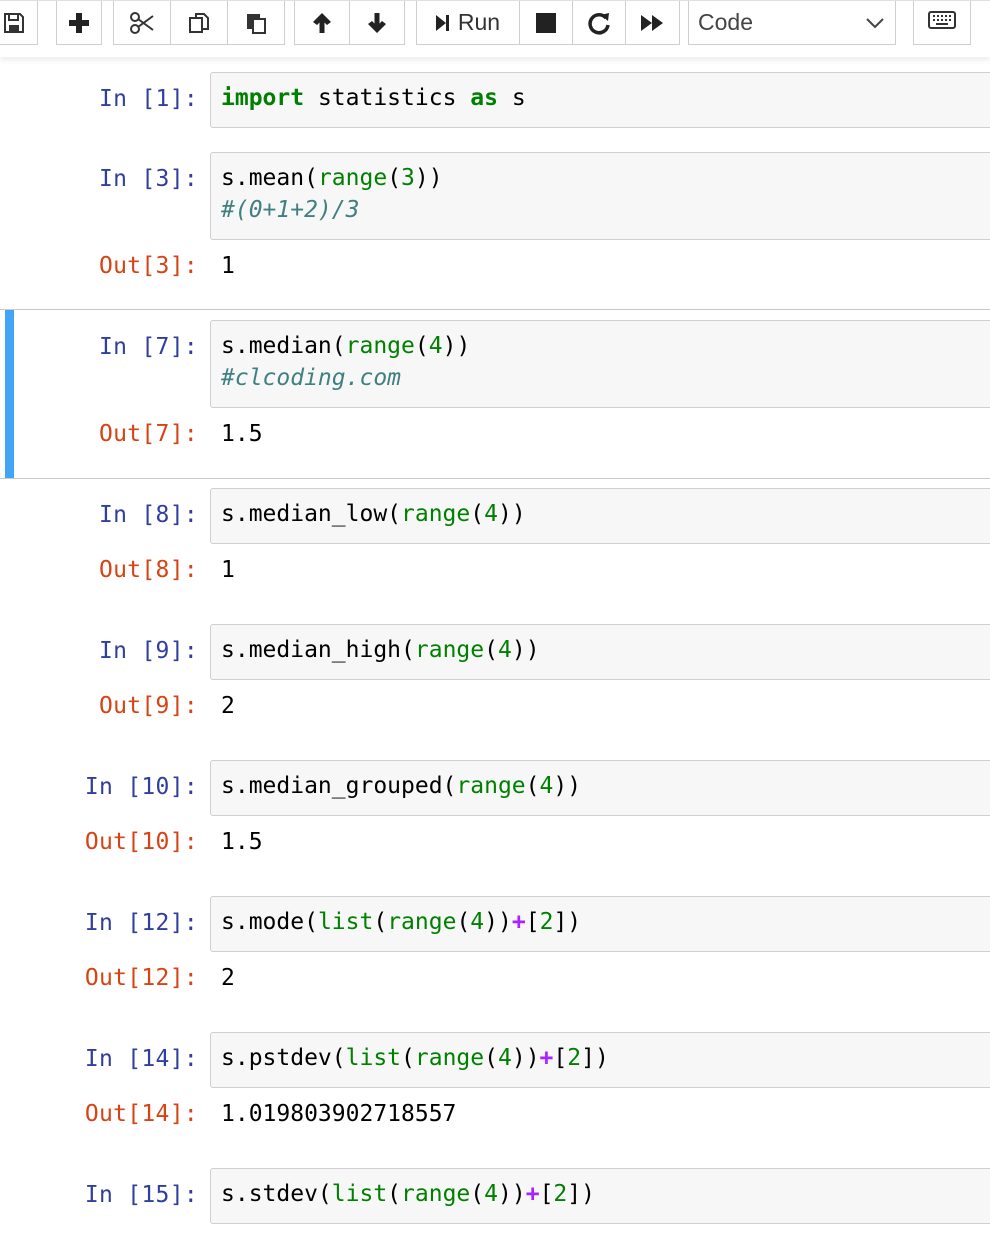 This screenshot has width=990, height=1240. What do you see at coordinates (141, 787) in the screenshot?
I see `input-prompt: In [10]:` at bounding box center [141, 787].